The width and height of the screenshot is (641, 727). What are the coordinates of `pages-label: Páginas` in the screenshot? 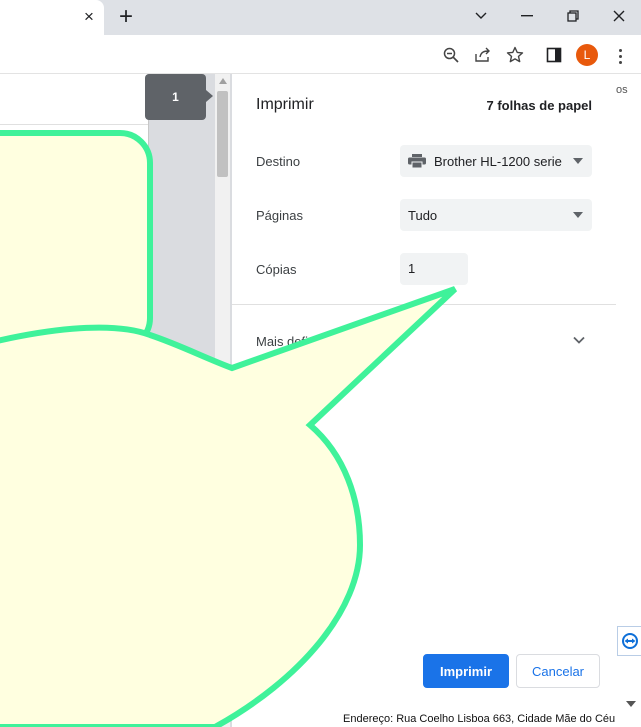 It's located at (279, 215).